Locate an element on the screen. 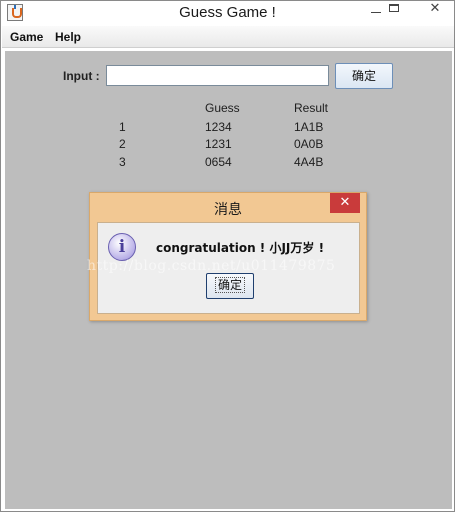  dialog-ok-label: 确定 is located at coordinates (230, 285).